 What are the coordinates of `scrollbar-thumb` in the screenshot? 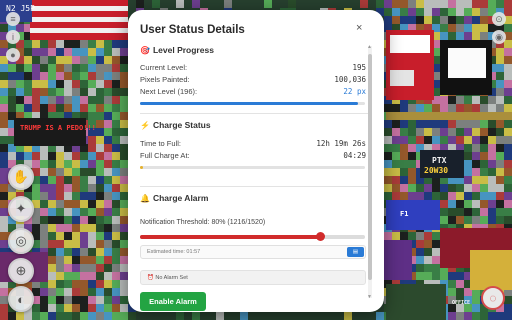 It's located at (370, 167).